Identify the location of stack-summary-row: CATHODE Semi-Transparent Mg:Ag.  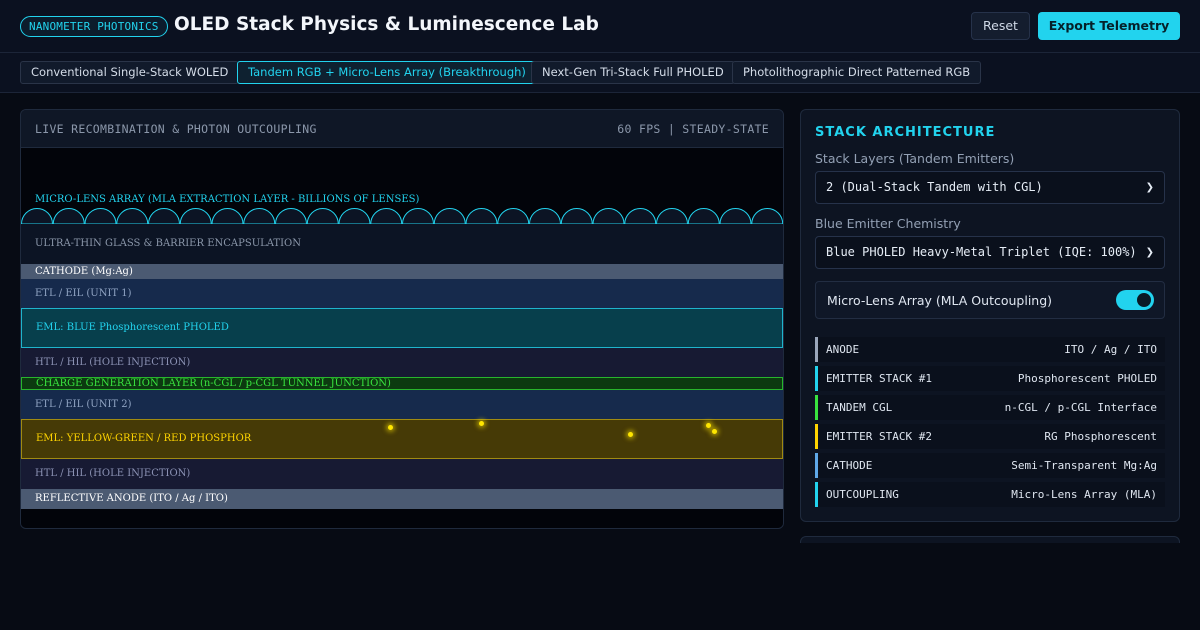
(990, 465).